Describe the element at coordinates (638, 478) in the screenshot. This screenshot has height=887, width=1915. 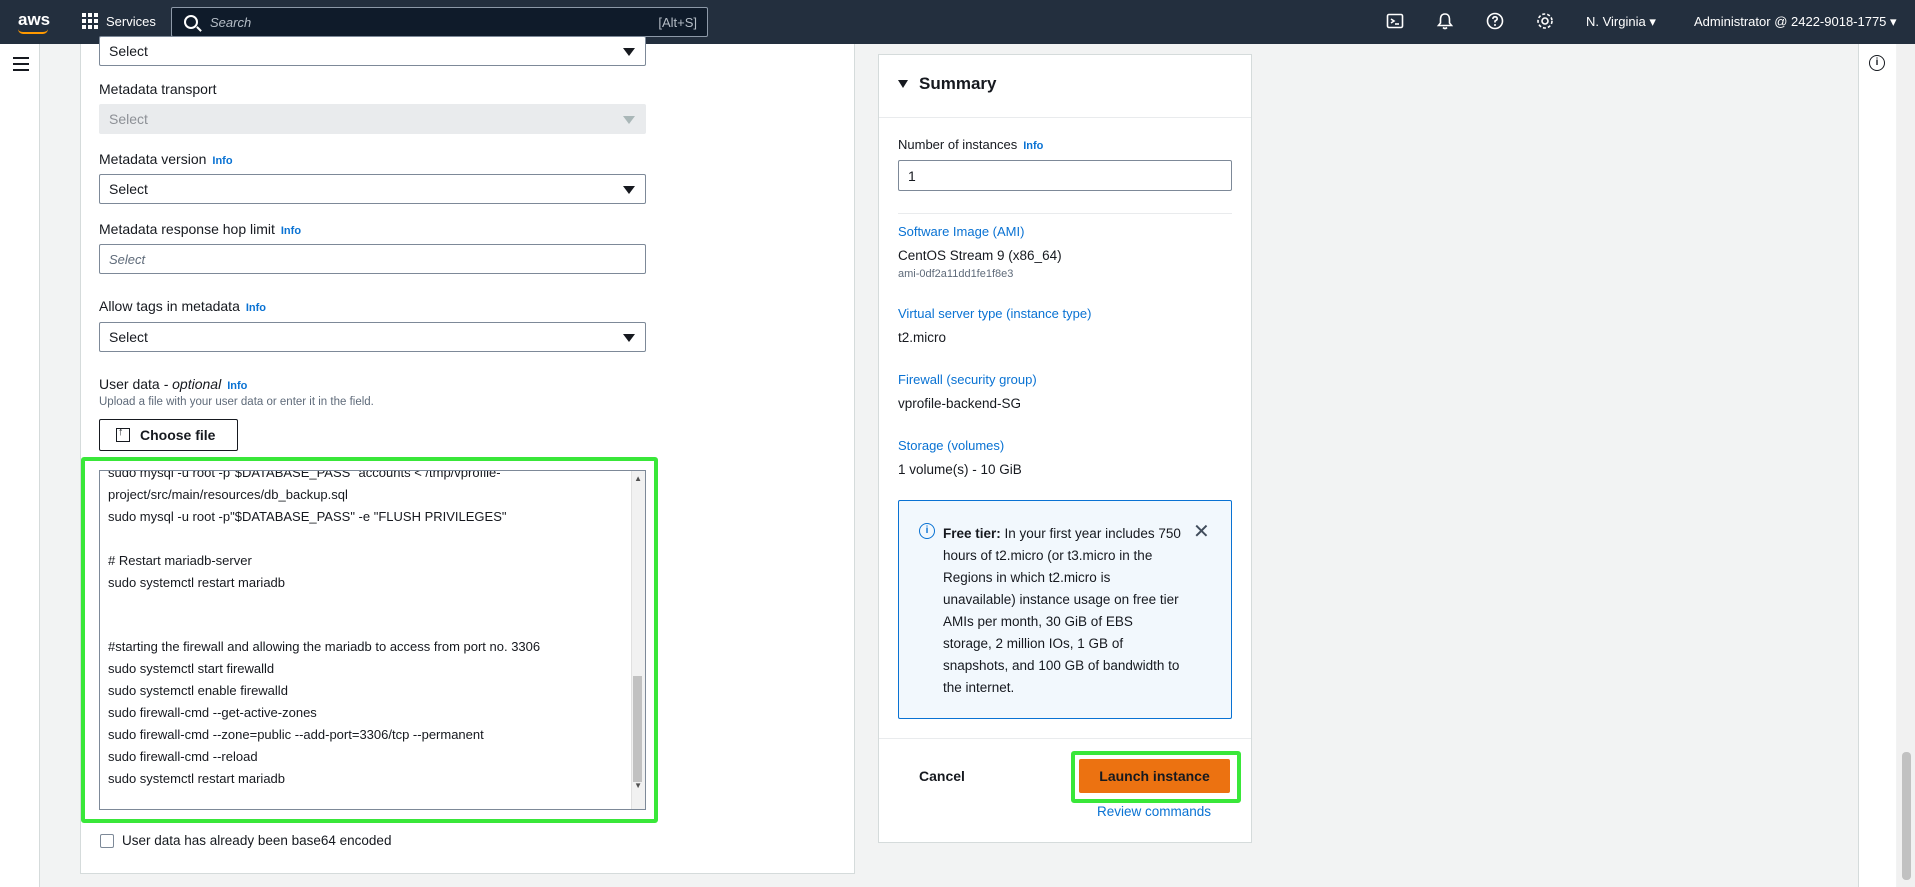
I see `scroll-up-icon: ▲` at that location.